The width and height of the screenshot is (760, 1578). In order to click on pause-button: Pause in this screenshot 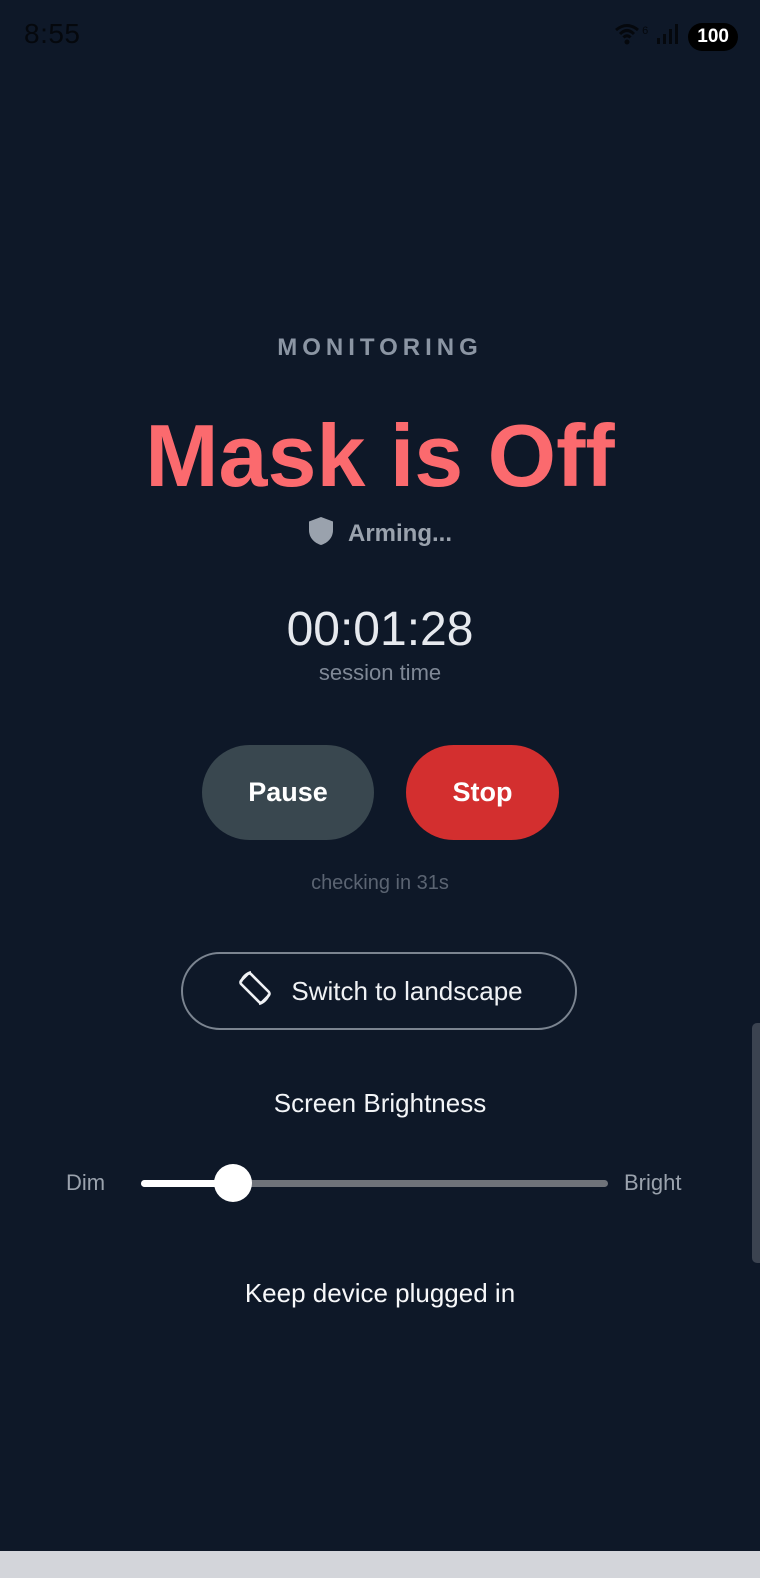, I will do `click(288, 792)`.